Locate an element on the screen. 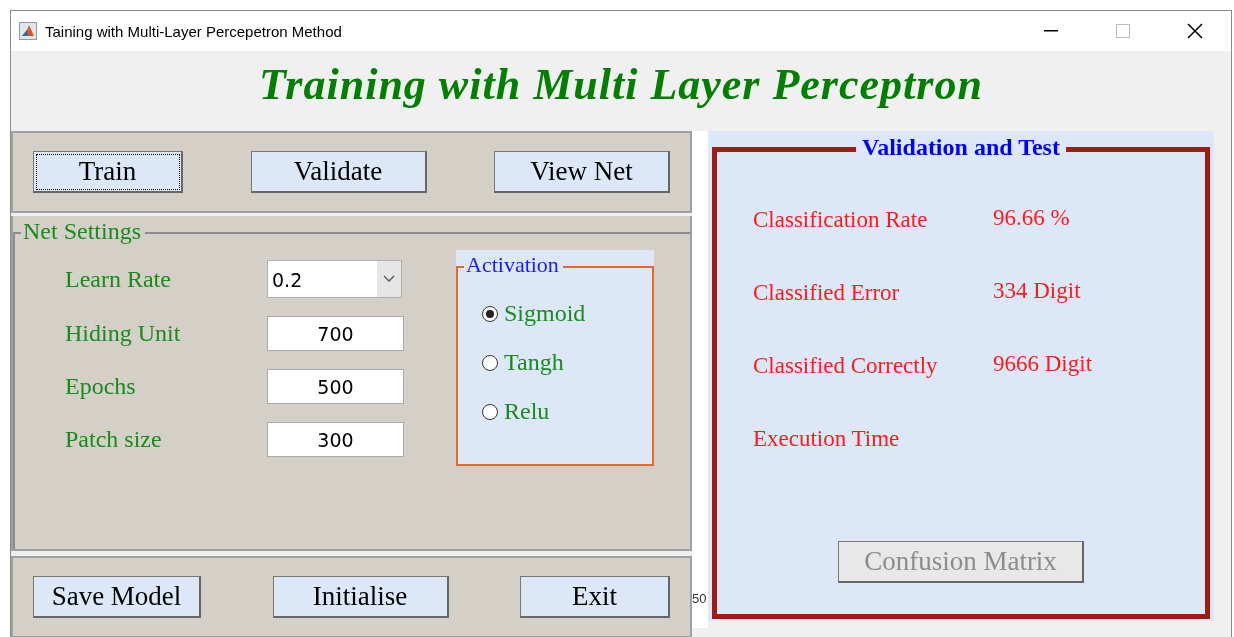 This screenshot has width=1234, height=637. action-button: Initialise is located at coordinates (360, 597).